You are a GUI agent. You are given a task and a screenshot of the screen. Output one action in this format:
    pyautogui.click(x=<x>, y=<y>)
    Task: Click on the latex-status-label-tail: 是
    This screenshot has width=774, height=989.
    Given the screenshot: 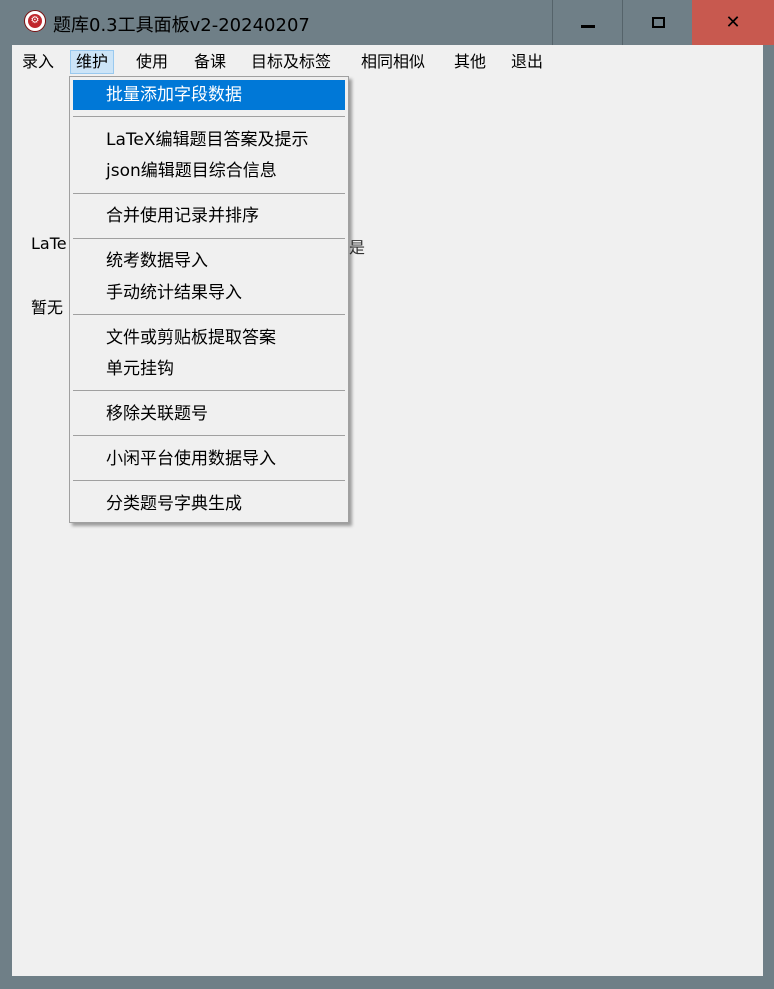 What is the action you would take?
    pyautogui.click(x=357, y=247)
    